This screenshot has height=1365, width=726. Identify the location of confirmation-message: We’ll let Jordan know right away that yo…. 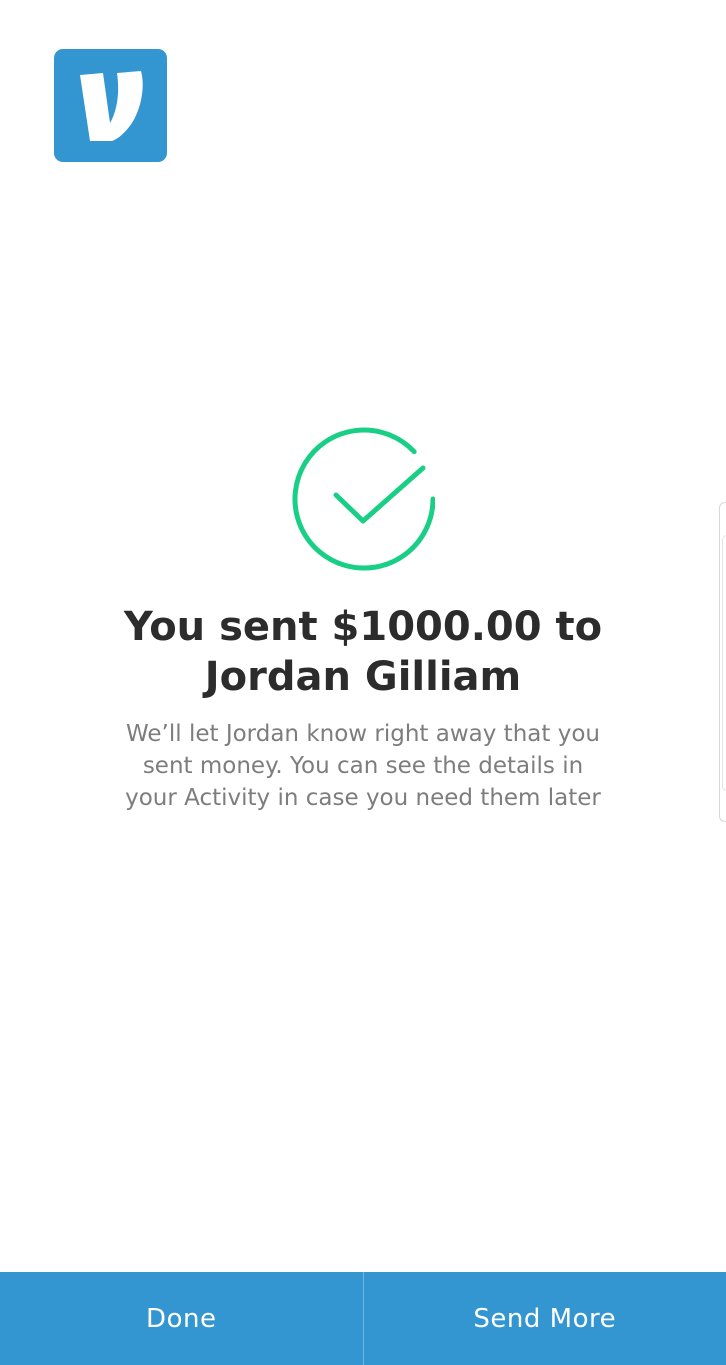
(363, 766).